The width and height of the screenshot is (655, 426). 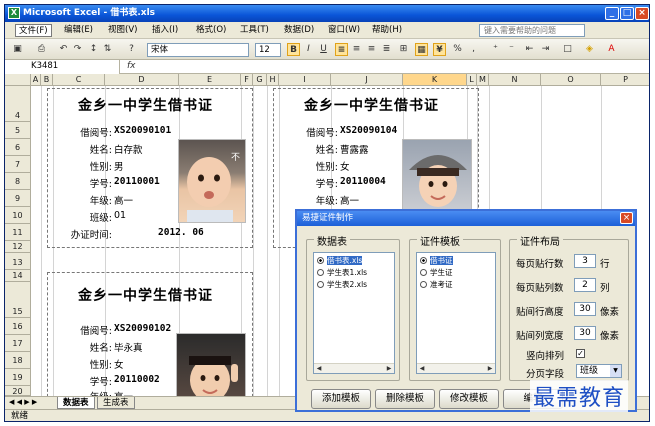 What do you see at coordinates (589, 49) in the screenshot?
I see `fill-color-icon: ◈` at bounding box center [589, 49].